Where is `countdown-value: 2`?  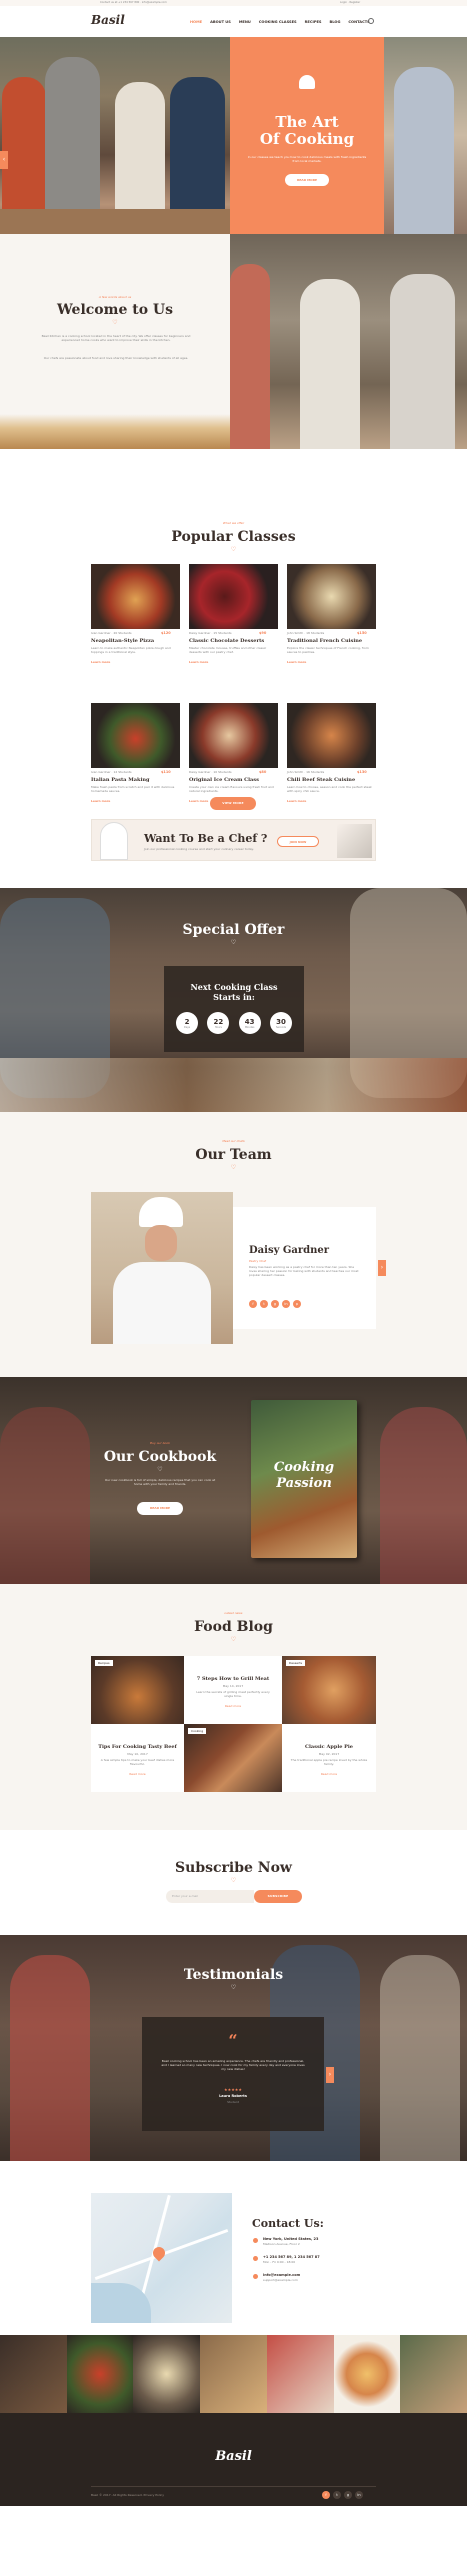
countdown-value: 2 is located at coordinates (187, 1021).